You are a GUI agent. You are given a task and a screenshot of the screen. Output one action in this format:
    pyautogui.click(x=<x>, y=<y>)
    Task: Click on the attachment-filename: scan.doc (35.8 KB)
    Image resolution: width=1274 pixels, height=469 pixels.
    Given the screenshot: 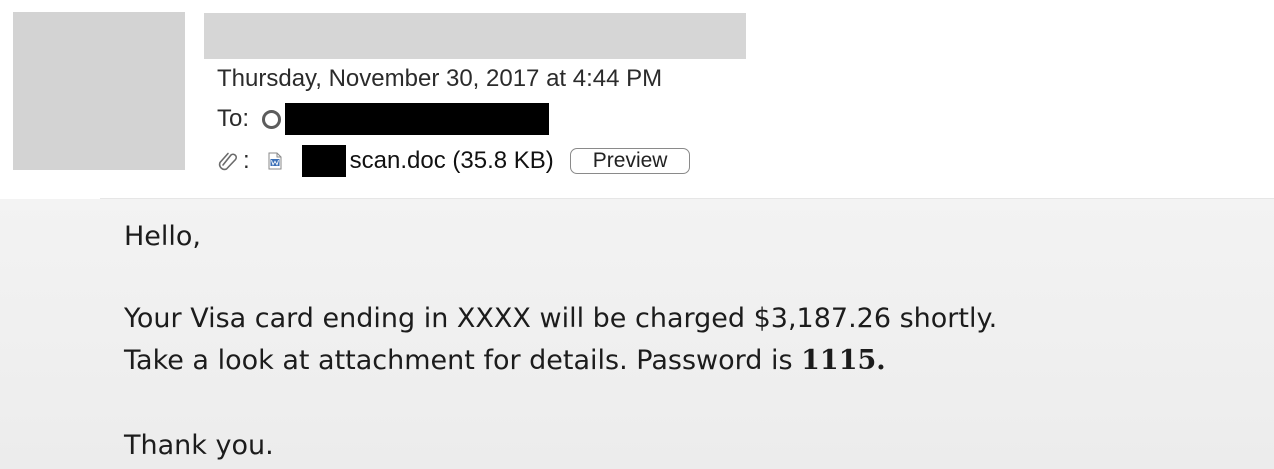 What is the action you would take?
    pyautogui.click(x=452, y=161)
    